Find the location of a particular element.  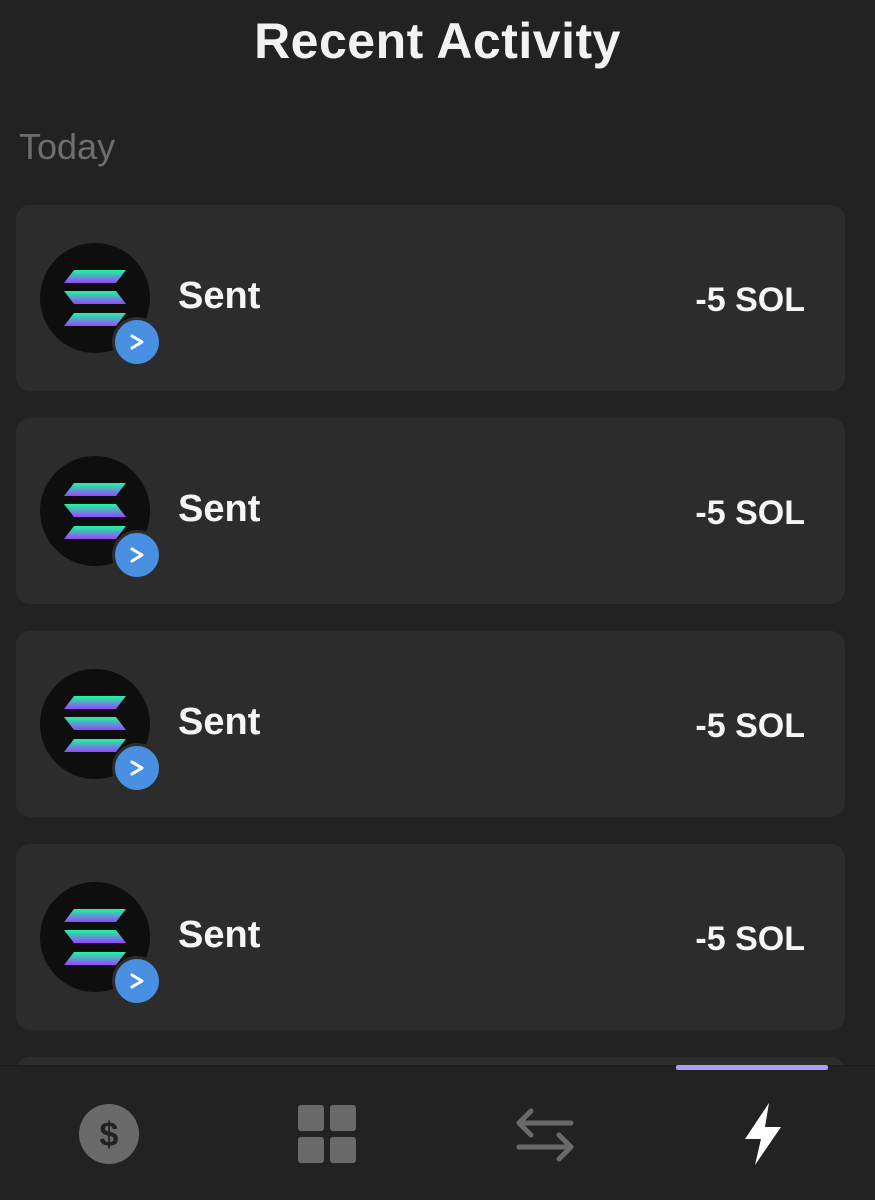

nav-tab-swap is located at coordinates (545, 1133).